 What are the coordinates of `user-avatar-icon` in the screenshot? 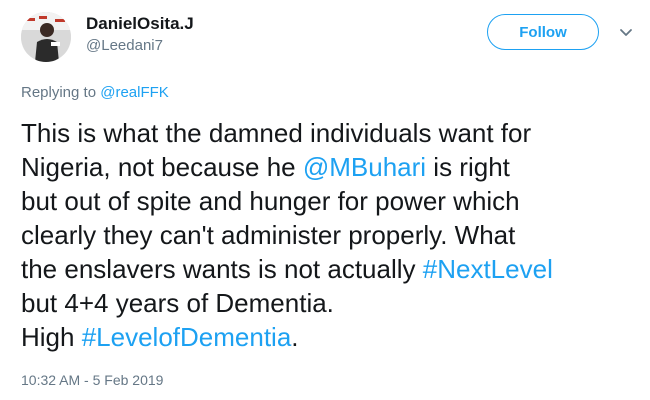 It's located at (46, 37).